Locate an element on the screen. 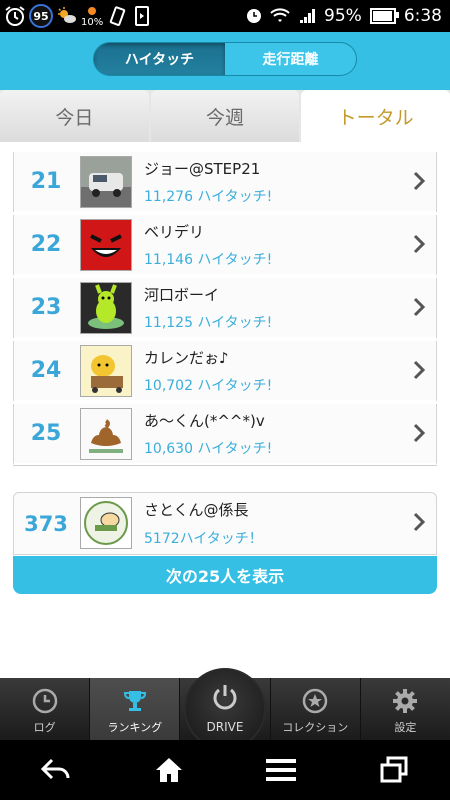 This screenshot has width=450, height=800. back-icon is located at coordinates (56, 770).